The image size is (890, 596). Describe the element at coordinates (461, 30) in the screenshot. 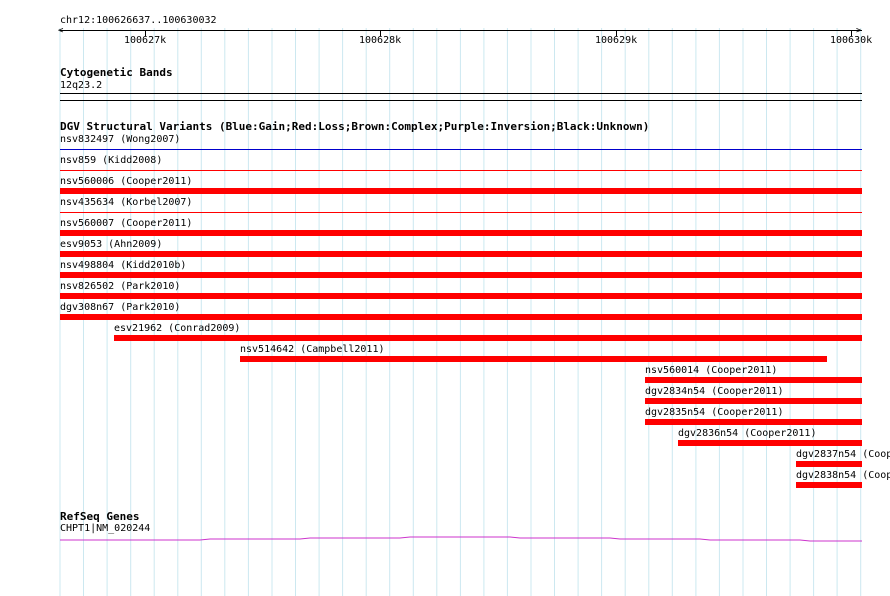

I see `ruler-axis` at that location.